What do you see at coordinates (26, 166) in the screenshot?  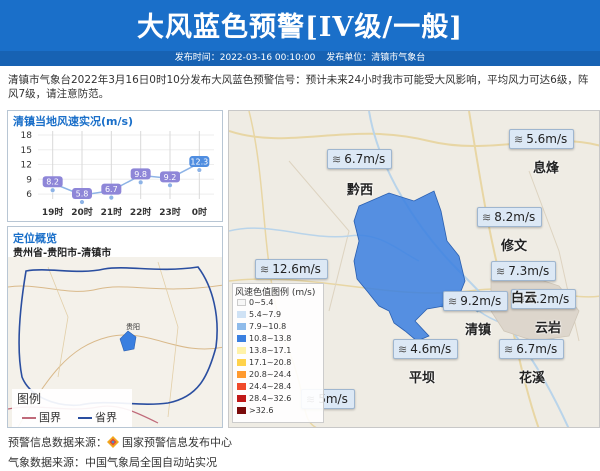 I see `y-tick-label: 12` at bounding box center [26, 166].